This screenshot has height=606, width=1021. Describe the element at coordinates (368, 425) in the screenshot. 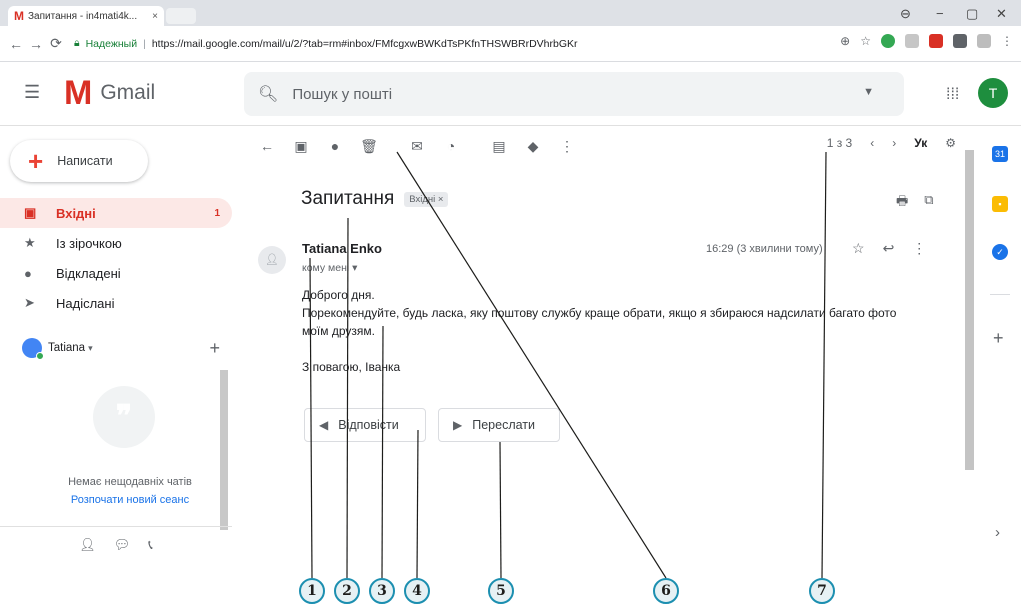

I see `reply-label: Відповісти` at that location.